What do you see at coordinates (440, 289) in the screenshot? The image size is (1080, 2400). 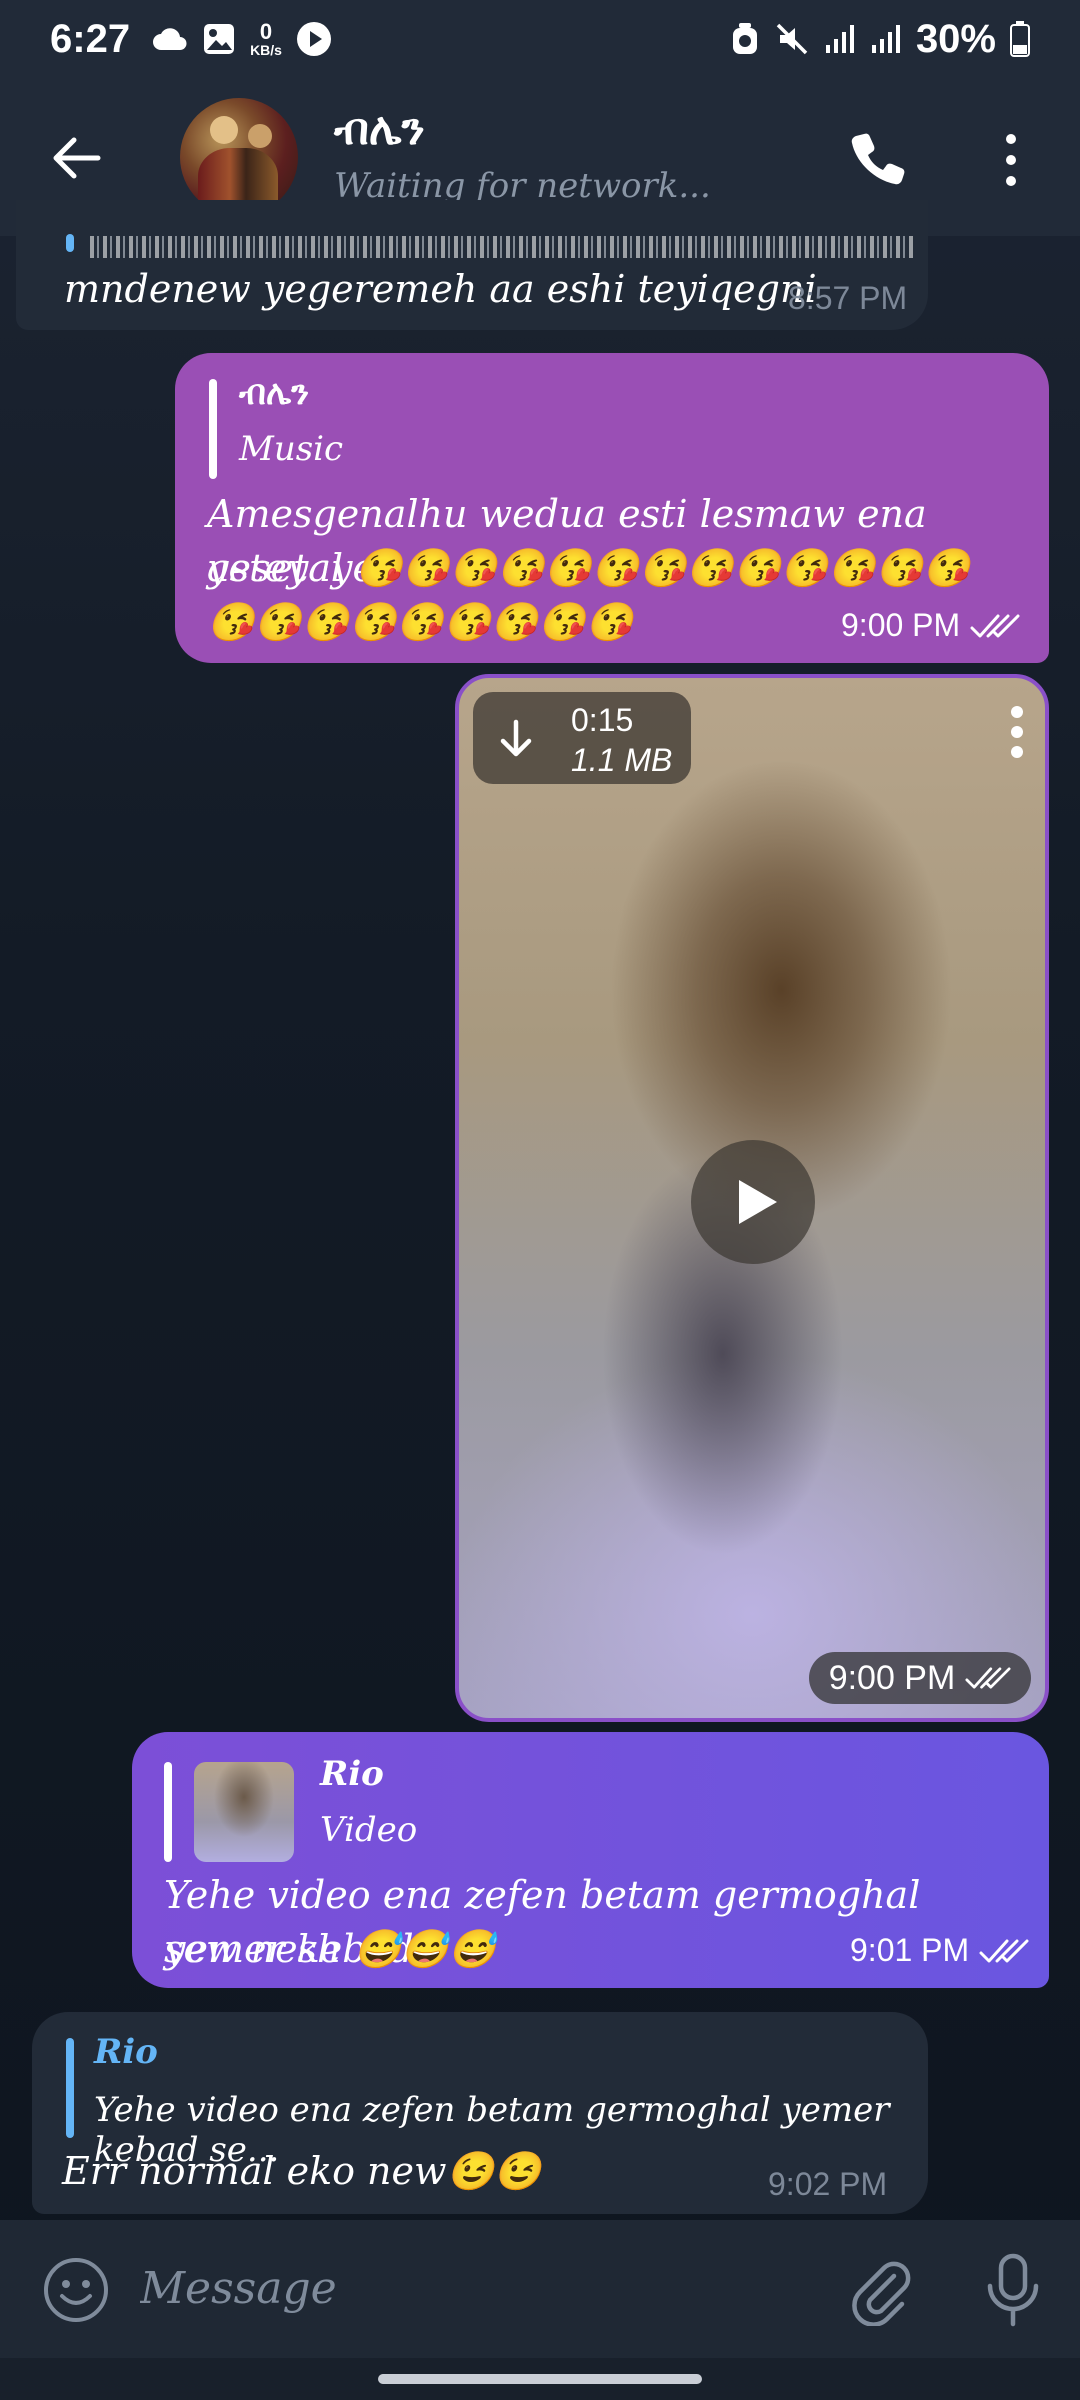 I see `message-text: mndenew yegeremeh aa eshi teyiqegni` at bounding box center [440, 289].